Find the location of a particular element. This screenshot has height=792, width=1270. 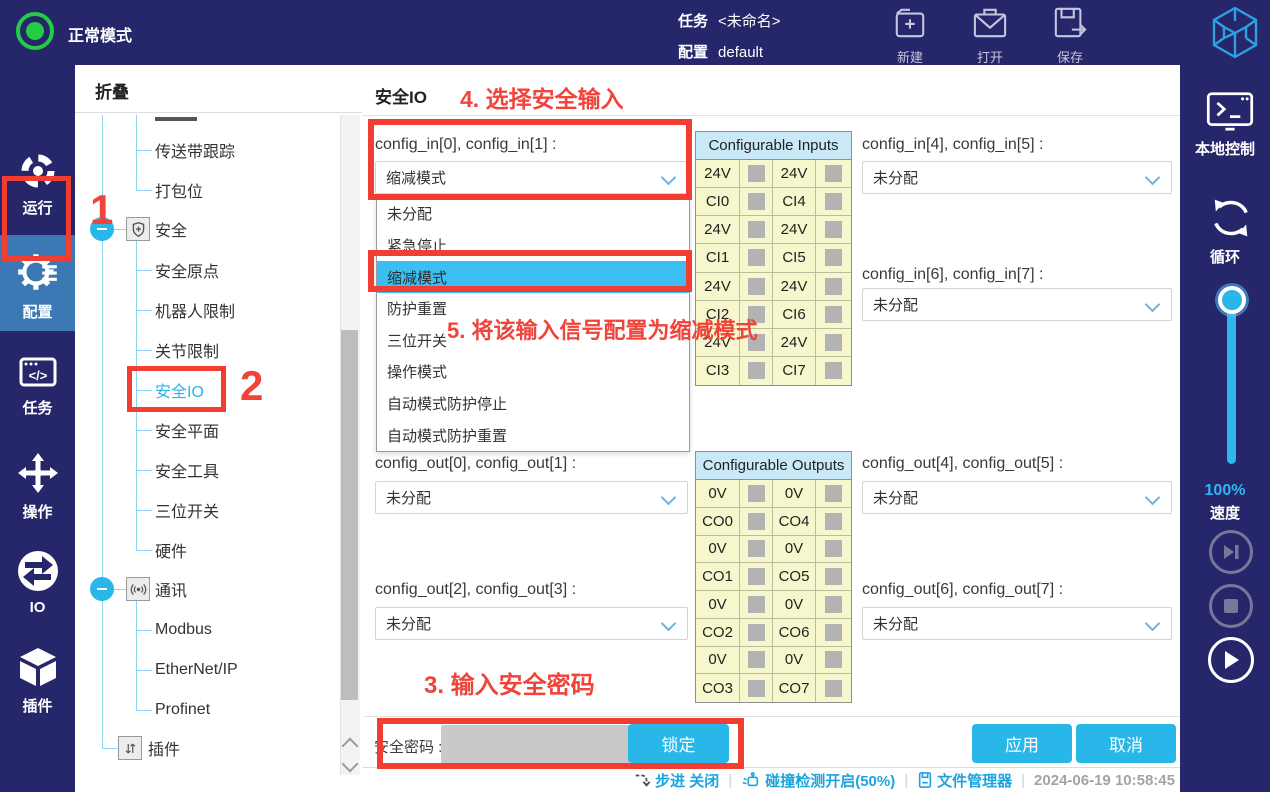

config-in67-dropdown: 未分配 is located at coordinates (1017, 304).